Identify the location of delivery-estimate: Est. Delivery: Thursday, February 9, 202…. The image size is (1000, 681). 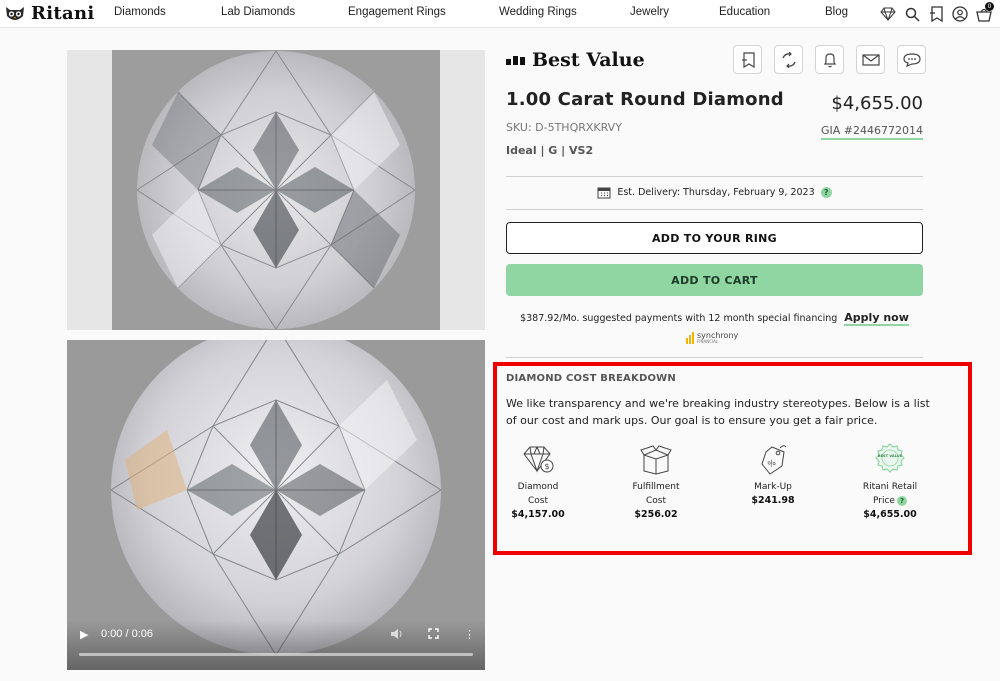
(714, 192).